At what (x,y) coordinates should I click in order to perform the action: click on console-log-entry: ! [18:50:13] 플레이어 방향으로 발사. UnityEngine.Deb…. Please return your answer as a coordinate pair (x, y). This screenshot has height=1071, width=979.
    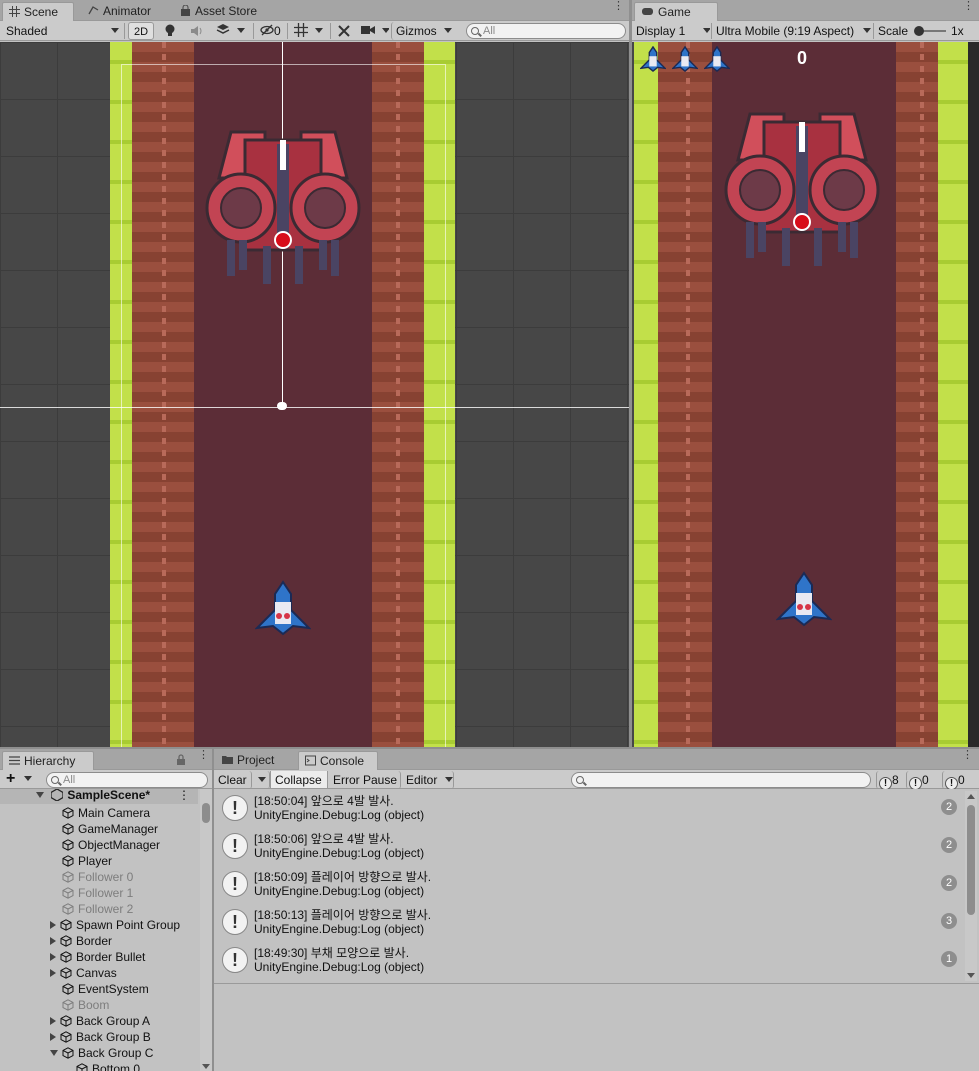
    Looking at the image, I should click on (587, 922).